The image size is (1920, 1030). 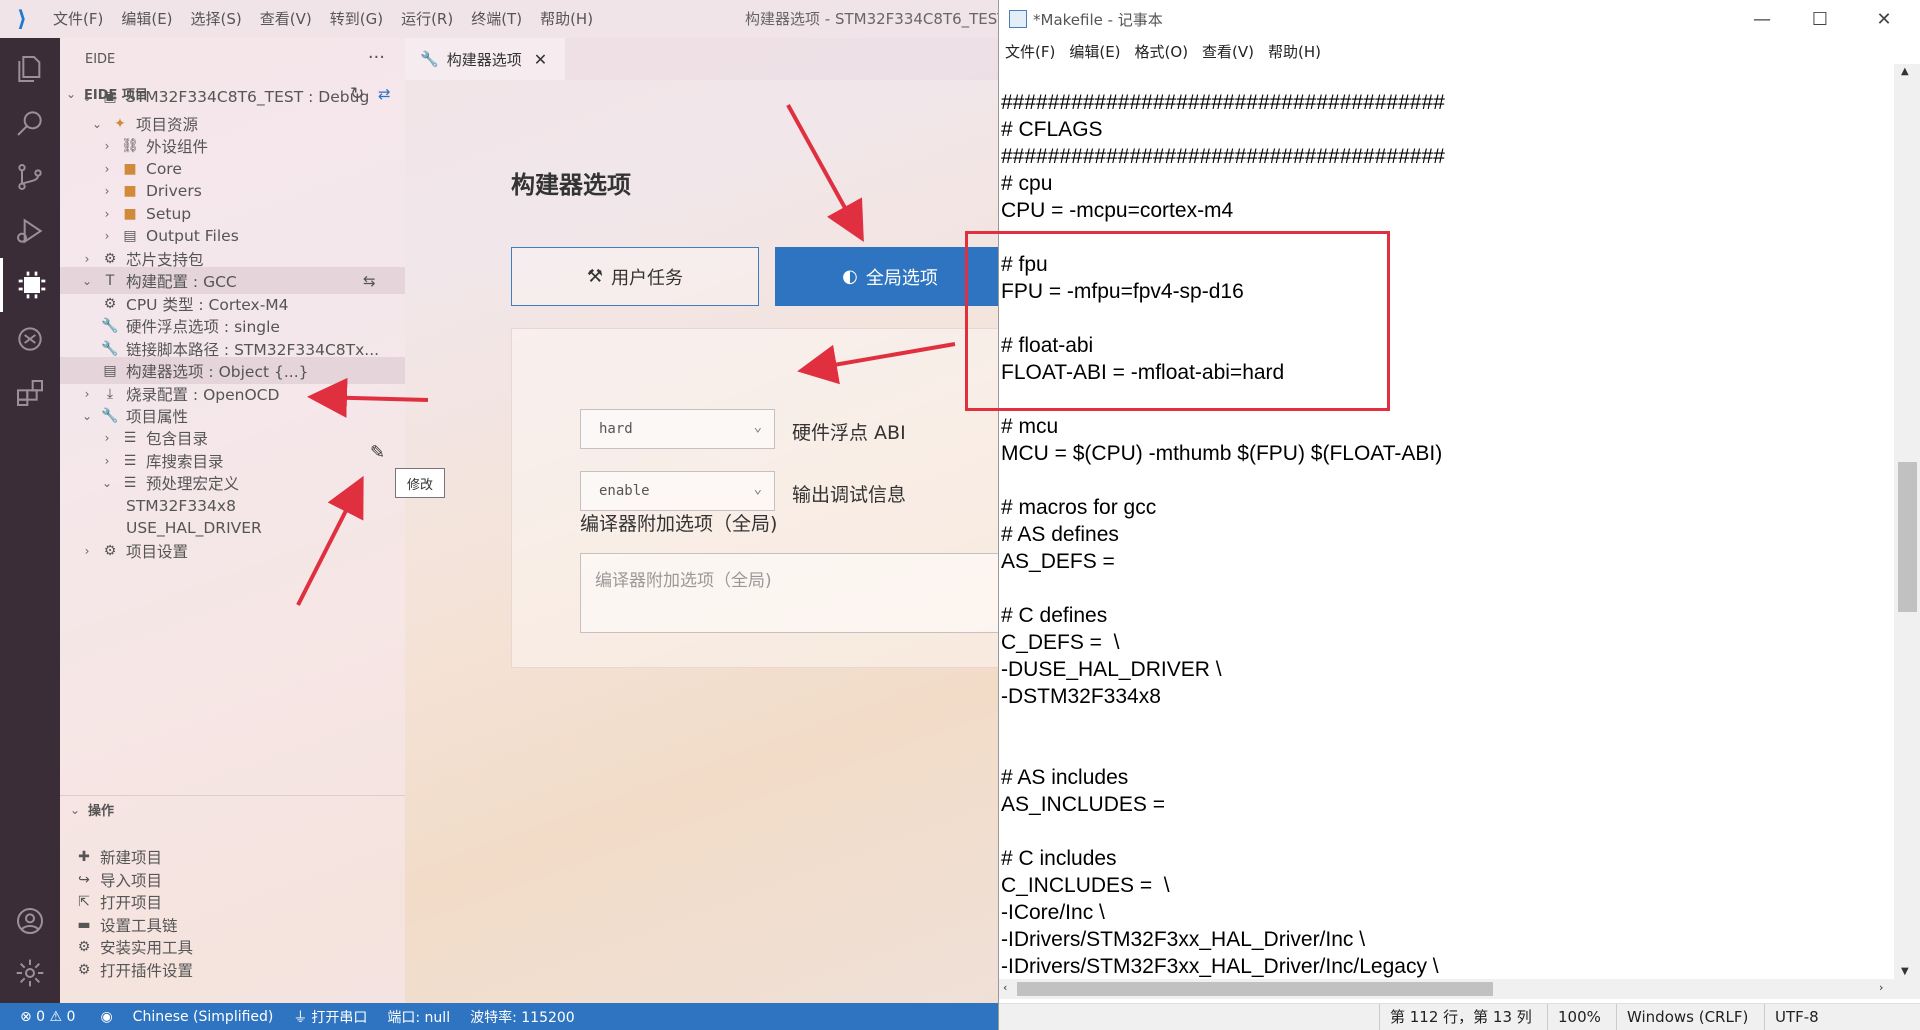 I want to click on baud-rate: 波特率: 115200, so click(x=522, y=1017).